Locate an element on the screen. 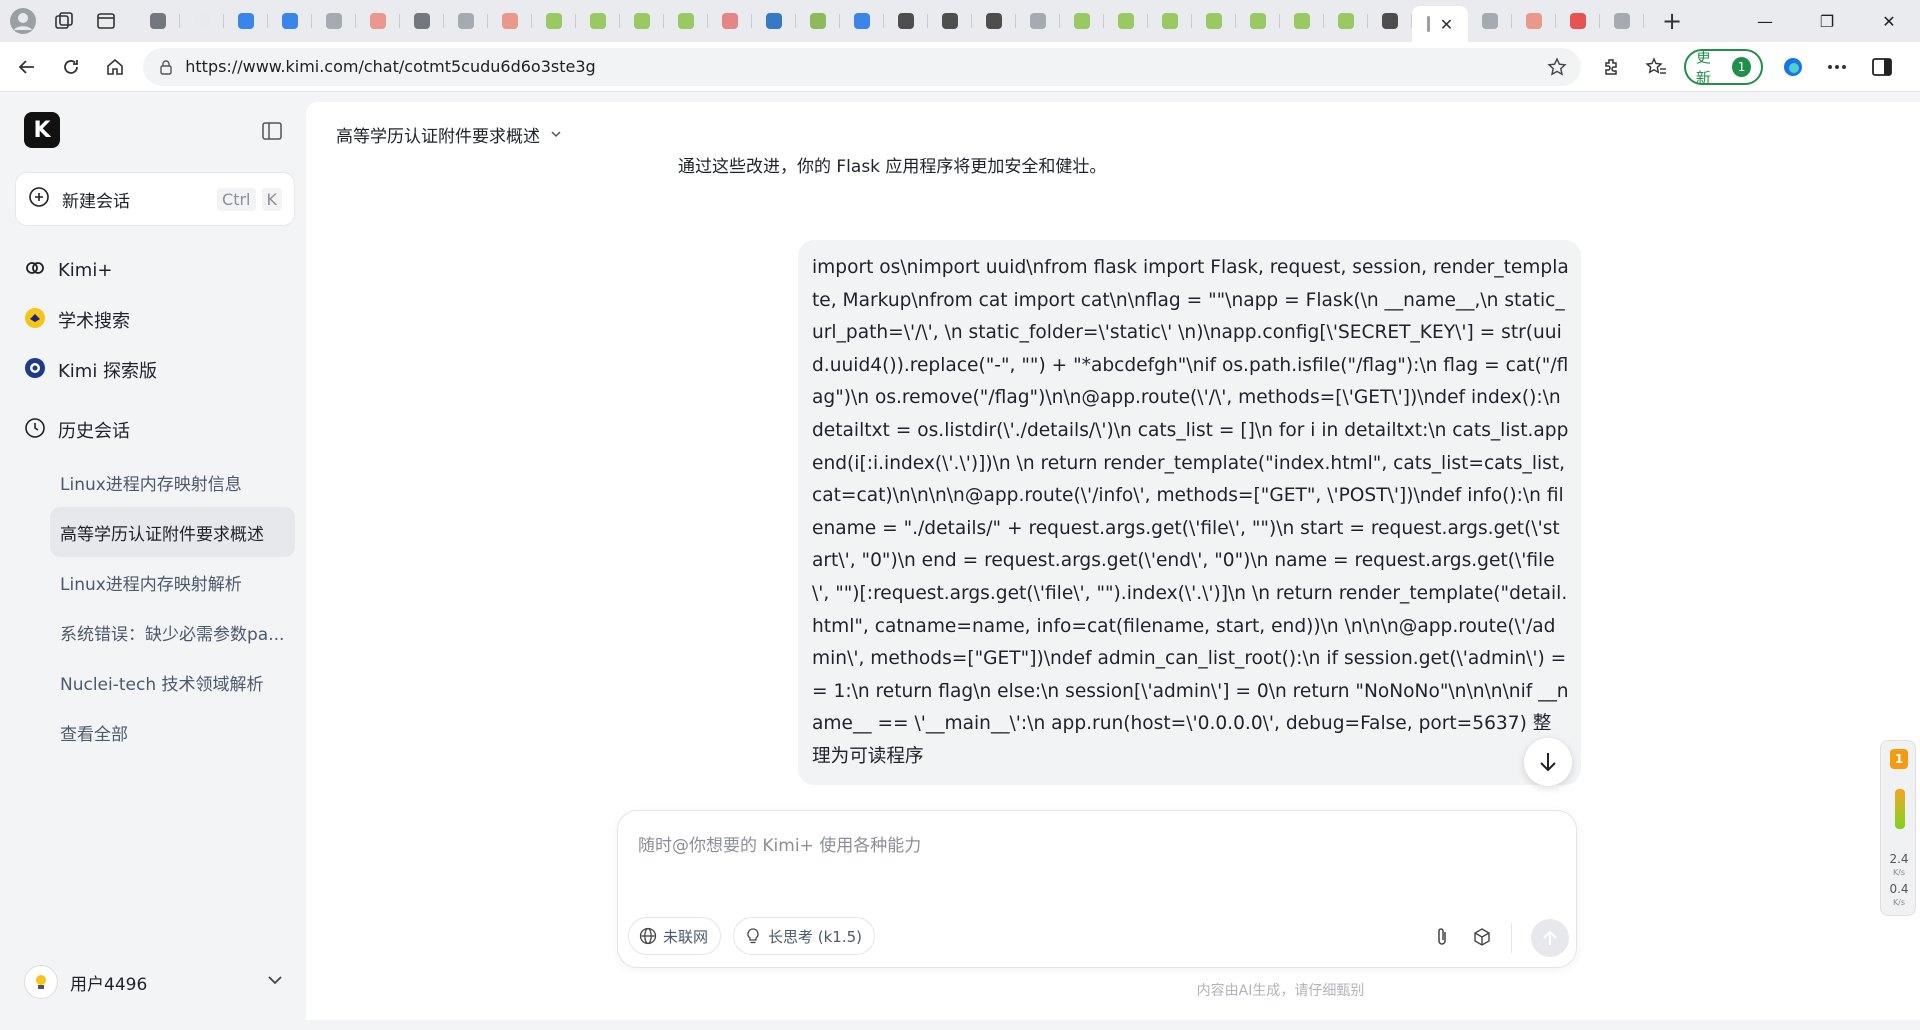 This screenshot has width=1920, height=1030. view-all-link: 查看全部 is located at coordinates (172, 732).